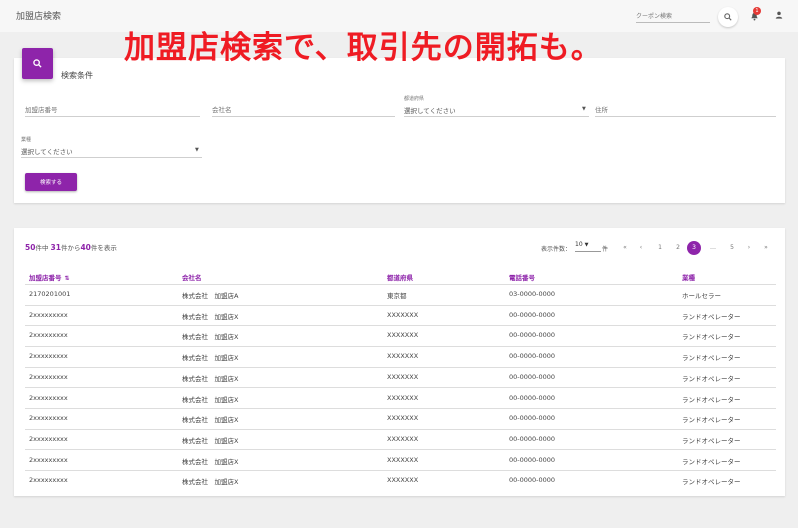 Image resolution: width=798 pixels, height=528 pixels. I want to click on page-button-4: 3, so click(694, 248).